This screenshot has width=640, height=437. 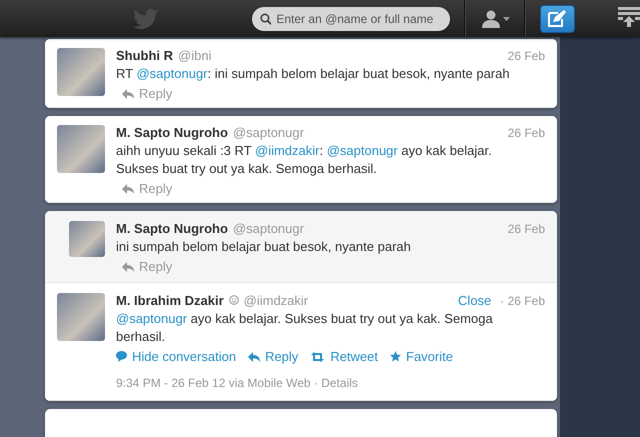 What do you see at coordinates (629, 18) in the screenshot?
I see `collapse-icon` at bounding box center [629, 18].